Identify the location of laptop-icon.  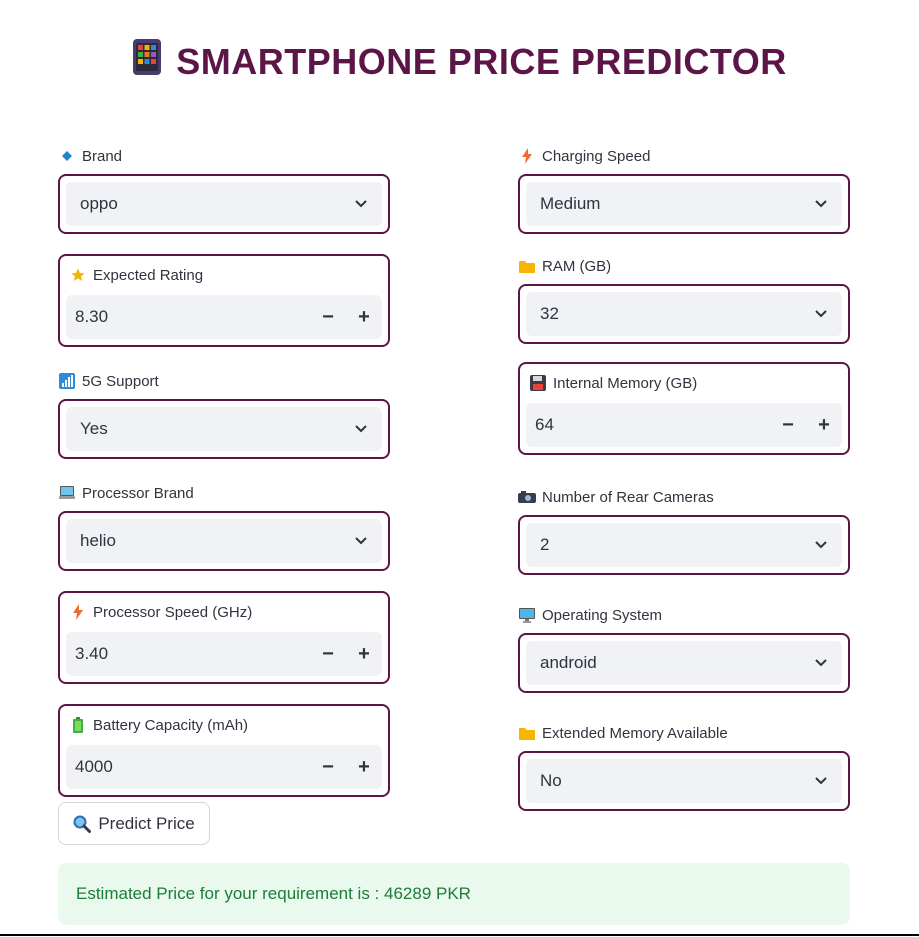
(67, 493).